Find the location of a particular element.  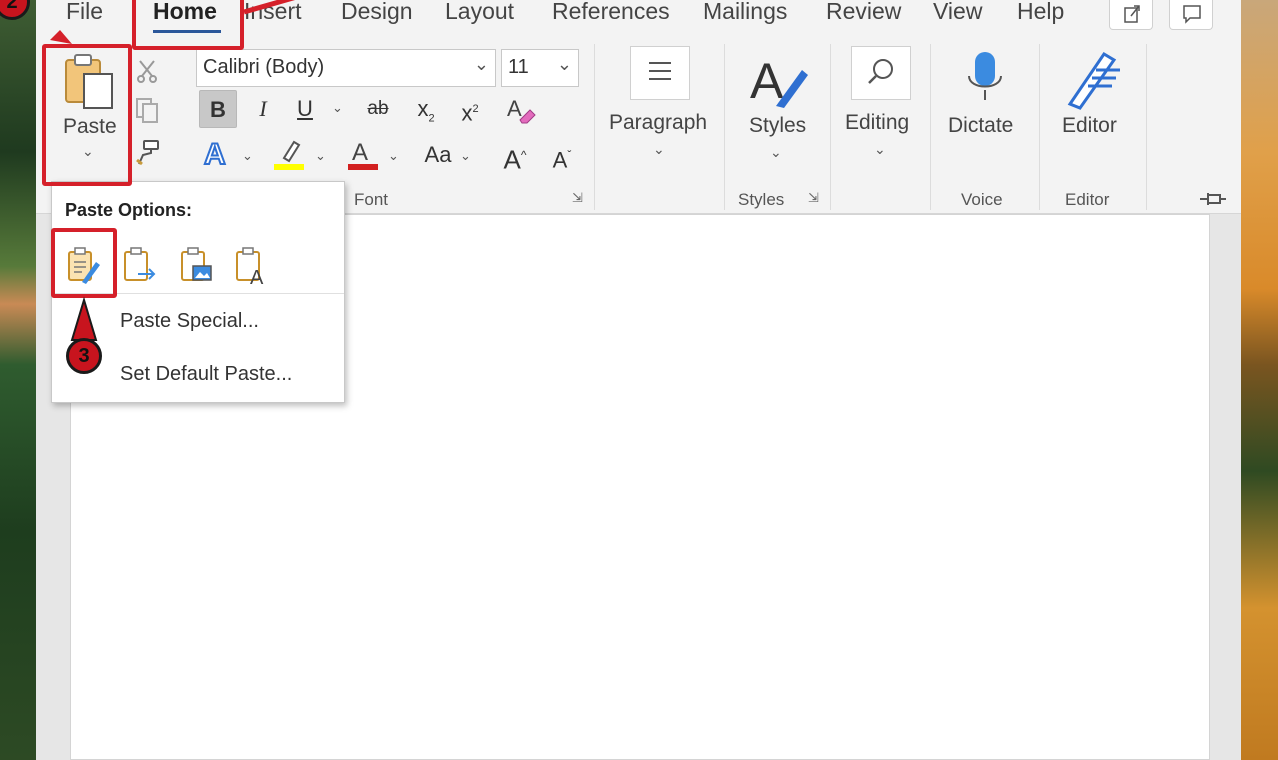

pin-icon is located at coordinates (1213, 199).